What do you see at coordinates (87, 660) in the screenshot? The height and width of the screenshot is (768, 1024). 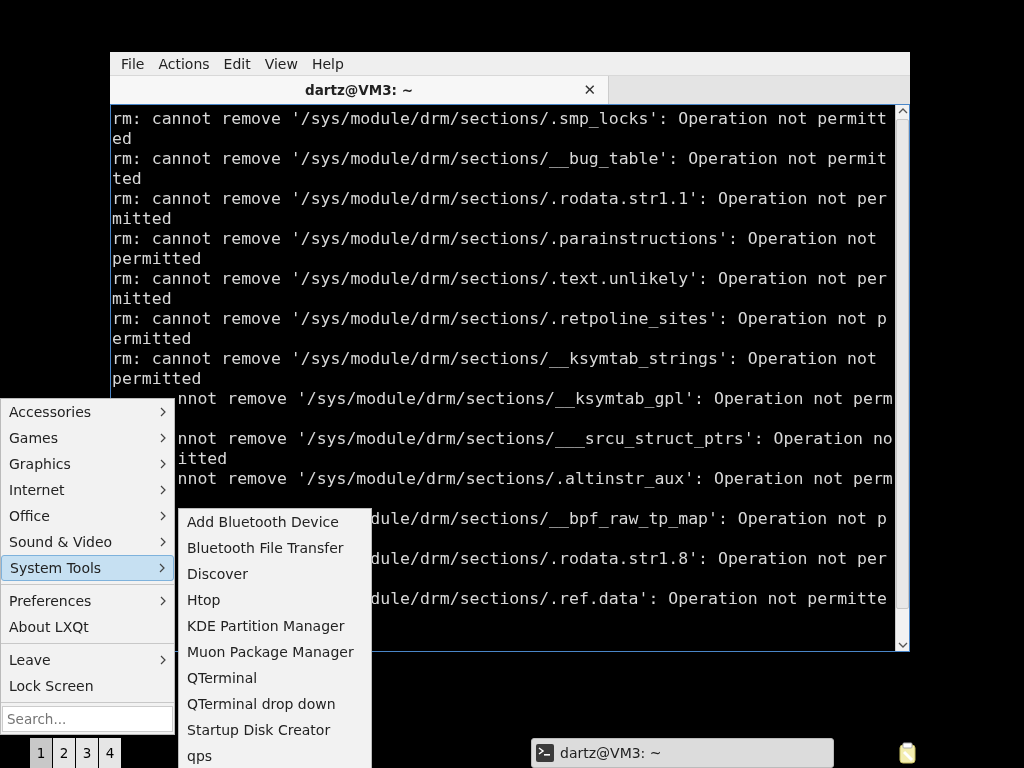 I see `menu-item: Leave` at bounding box center [87, 660].